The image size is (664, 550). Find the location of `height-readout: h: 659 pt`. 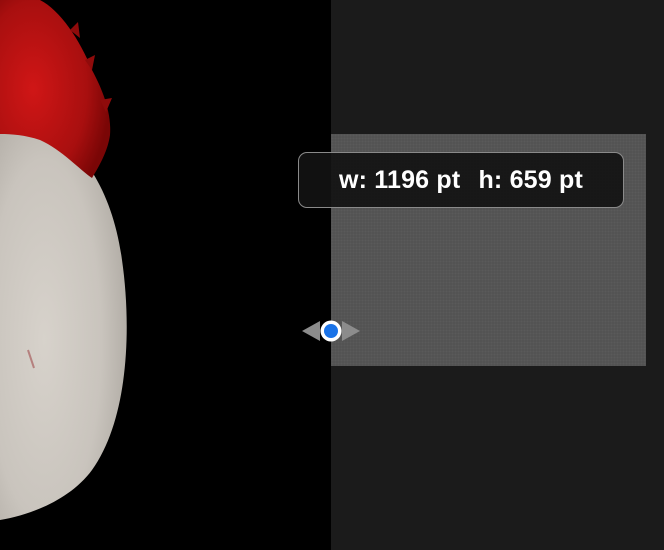

height-readout: h: 659 pt is located at coordinates (531, 179).